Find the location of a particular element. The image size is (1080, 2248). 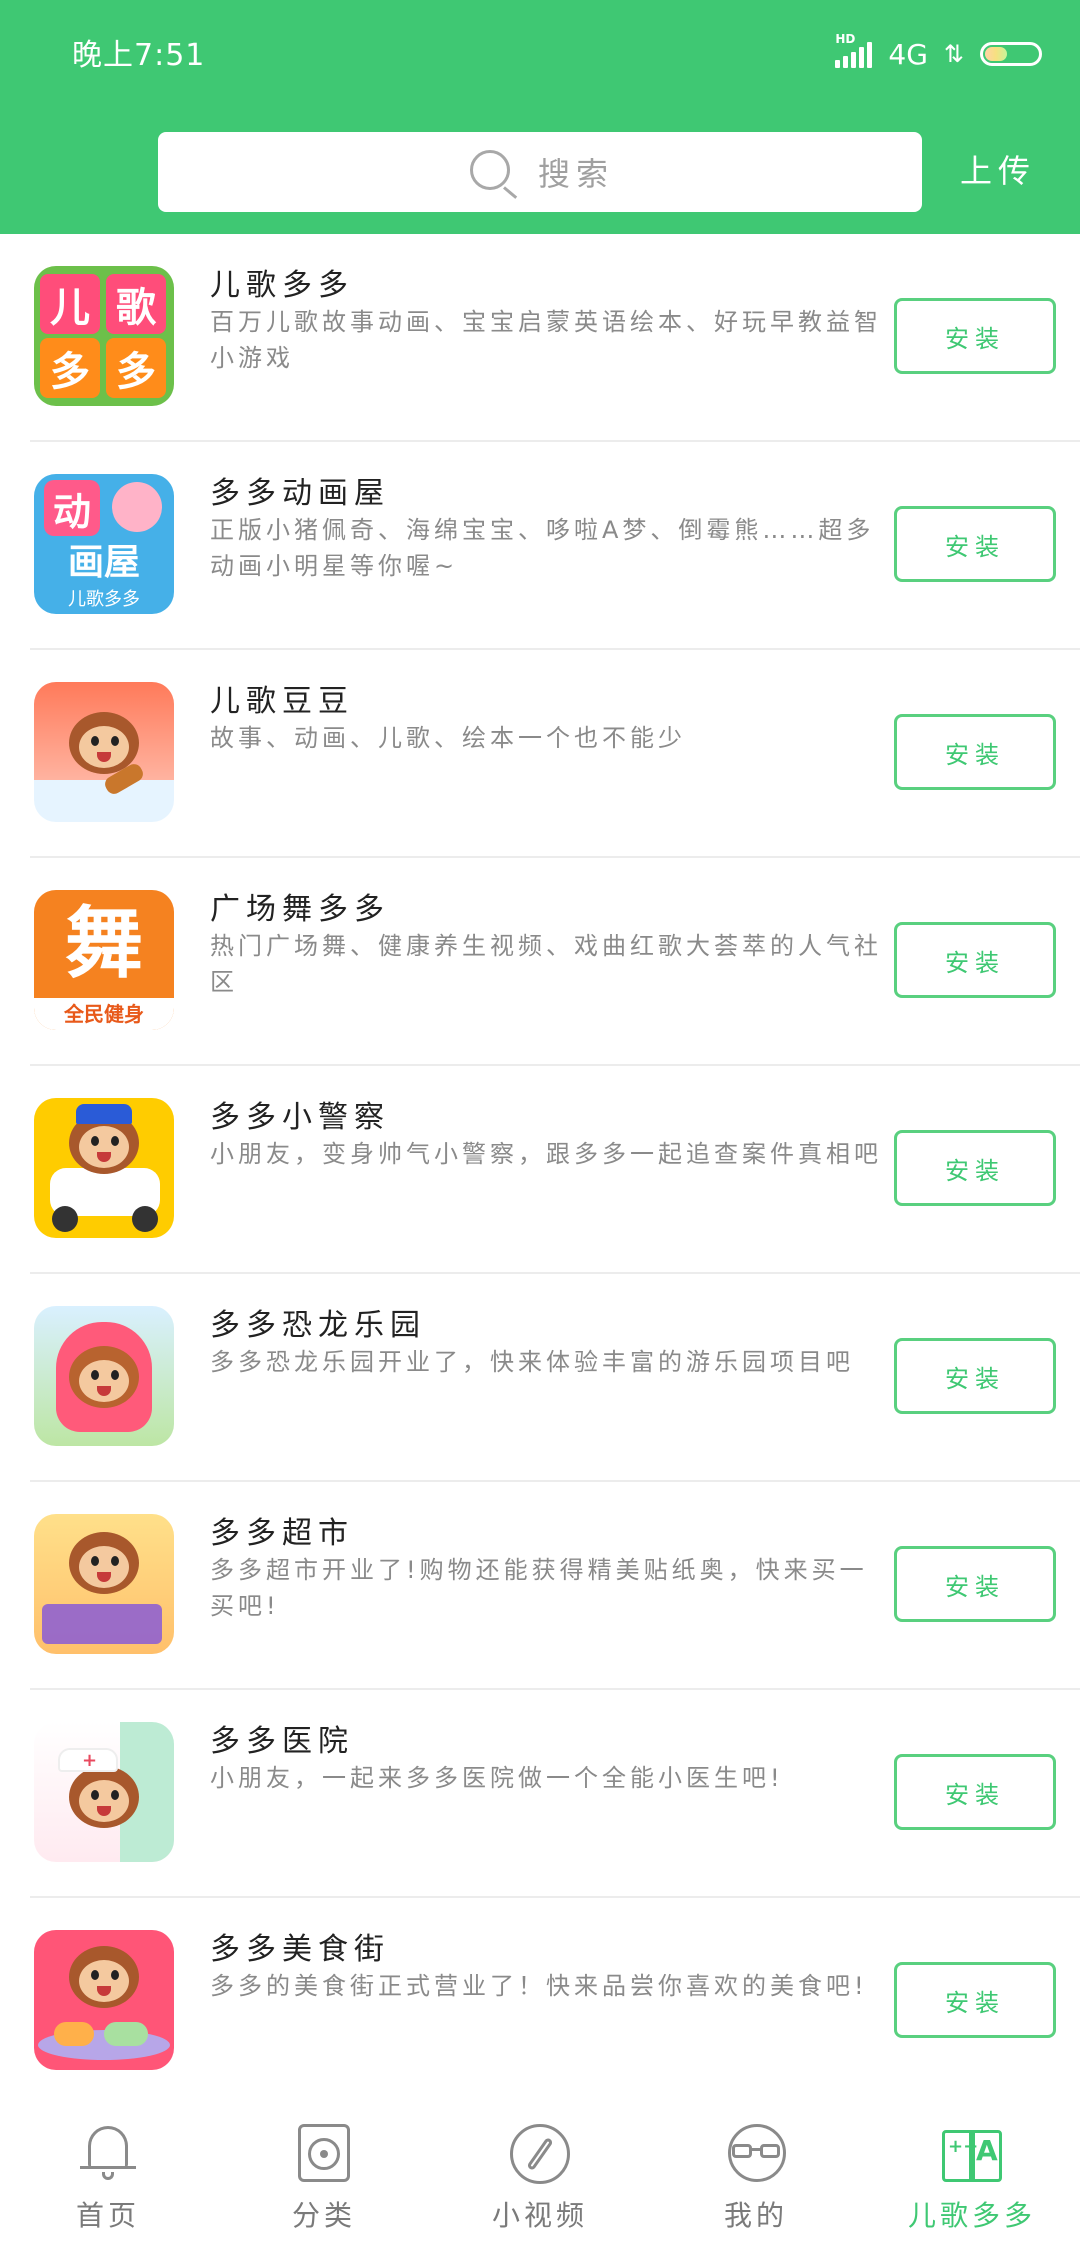

list-item: + 多多医院 小朋友，一起来多多医院做一个全能小医生吧! 安装 is located at coordinates (555, 1794).